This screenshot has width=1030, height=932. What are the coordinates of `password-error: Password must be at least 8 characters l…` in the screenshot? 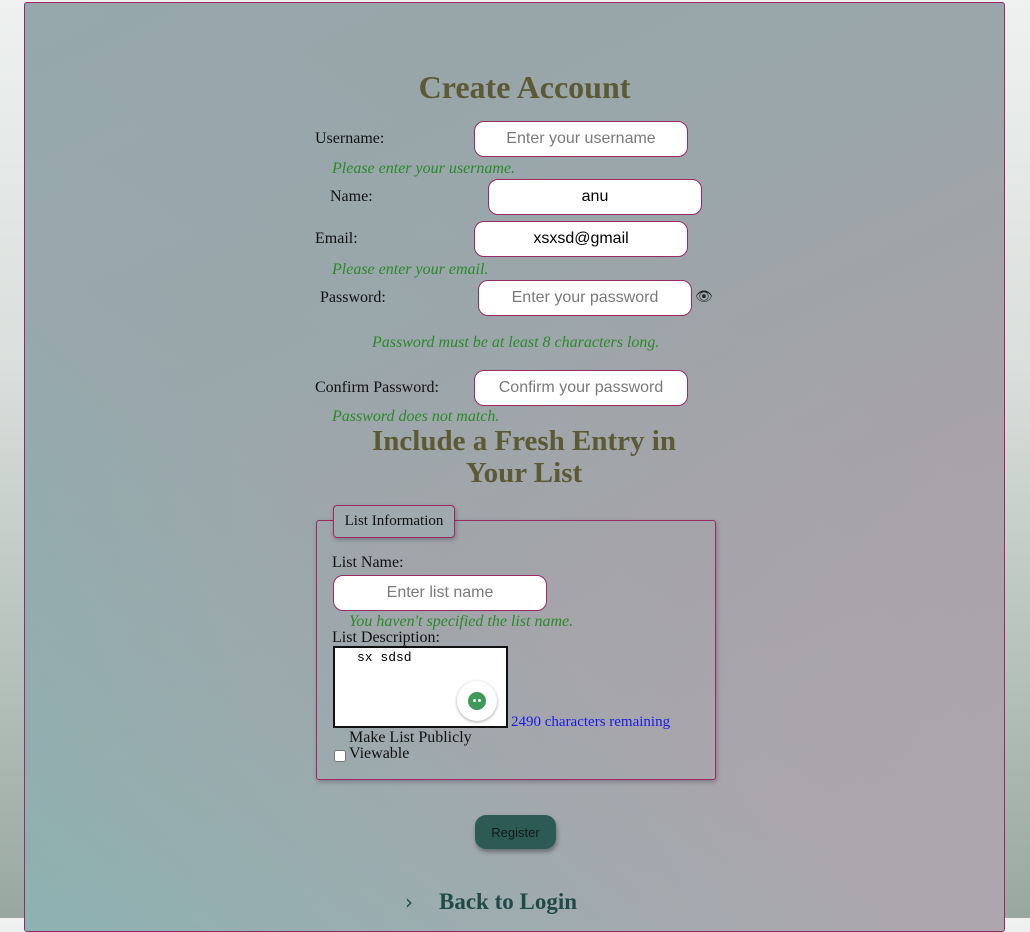 It's located at (516, 342).